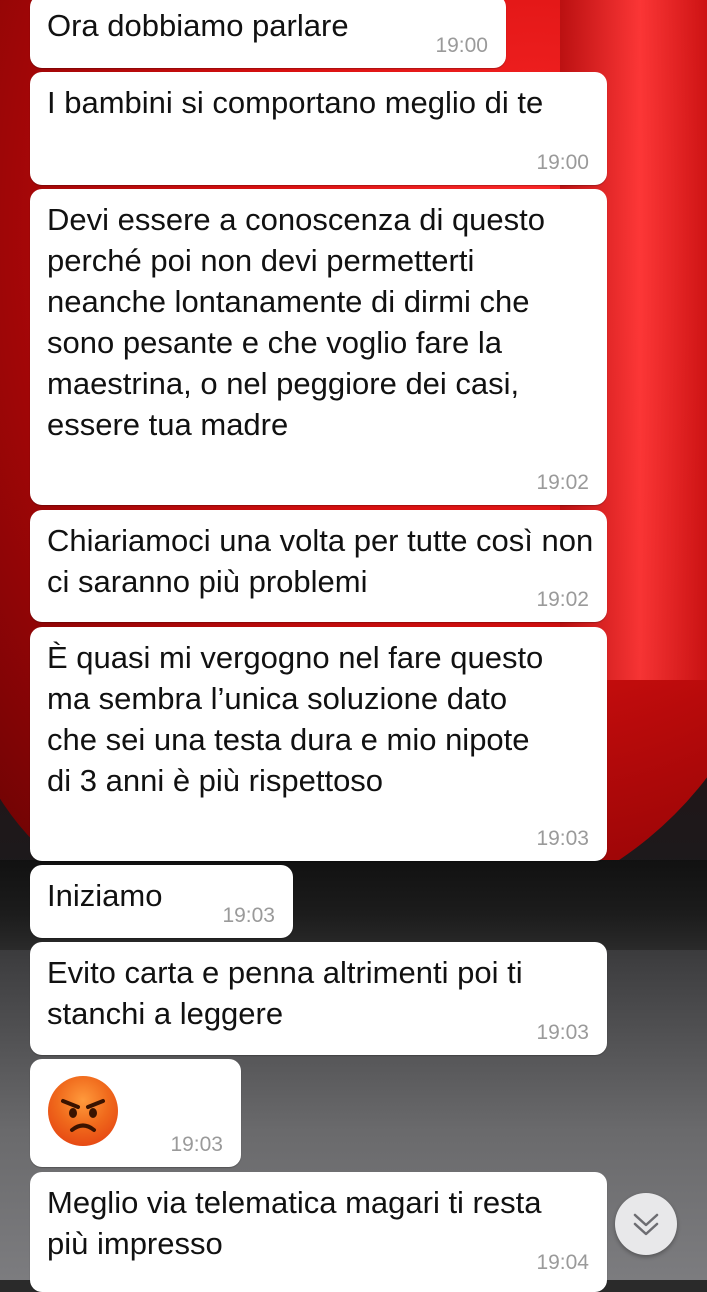 This screenshot has width=707, height=1292. I want to click on message-bubble: 19:03, so click(135, 1113).